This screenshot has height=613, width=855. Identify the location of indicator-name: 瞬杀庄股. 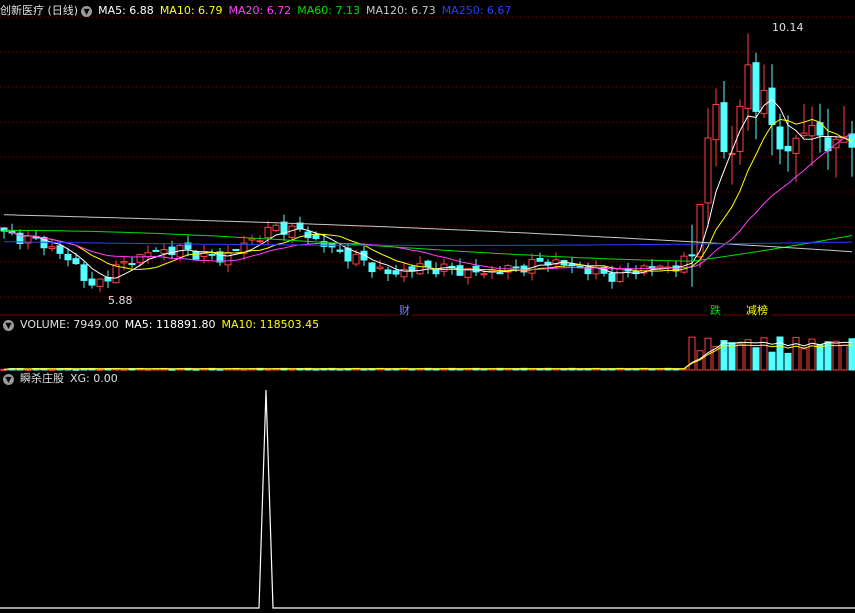
(42, 378).